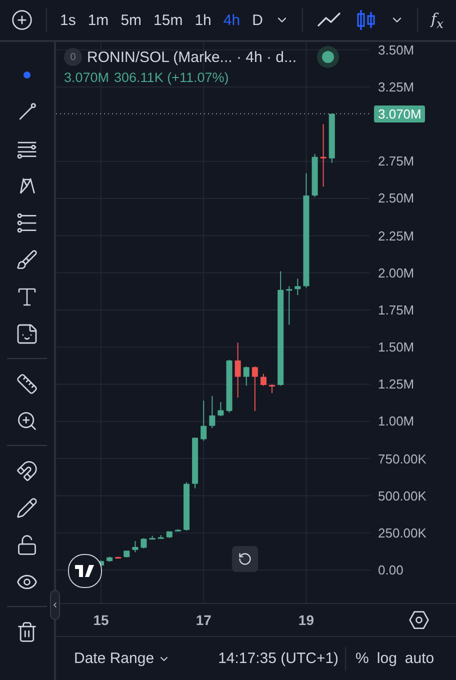 Image resolution: width=456 pixels, height=680 pixels. Describe the element at coordinates (101, 620) in the screenshot. I see `date-label: 15` at that location.